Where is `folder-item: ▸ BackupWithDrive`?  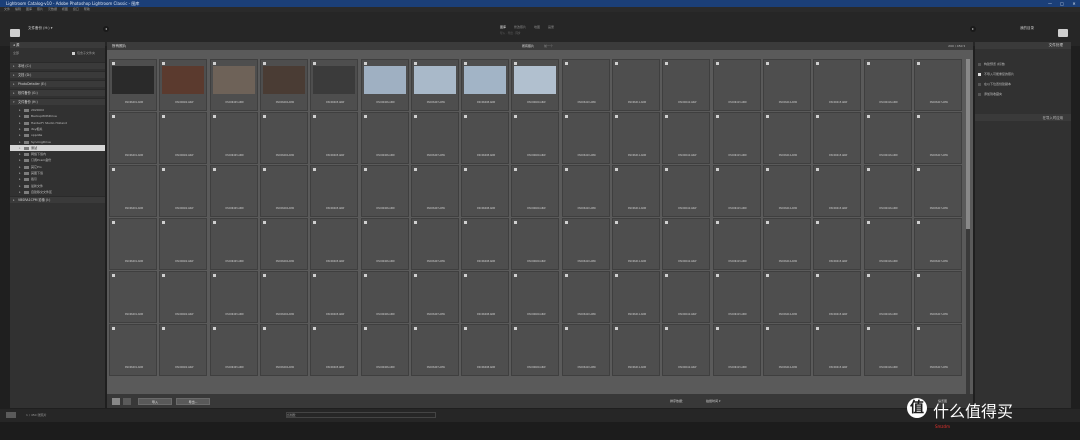 folder-item: ▸ BackupWithDrive is located at coordinates (57, 116).